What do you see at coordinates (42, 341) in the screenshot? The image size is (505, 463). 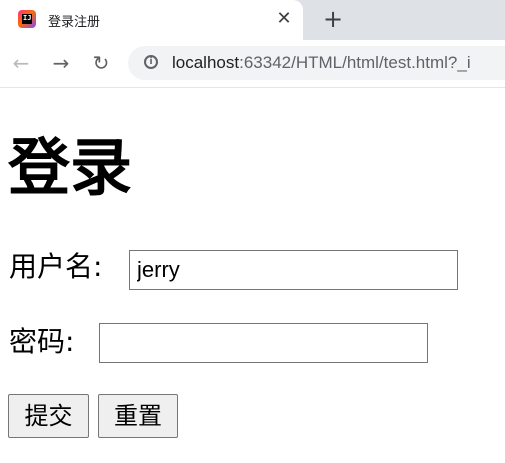 I see `password-label: 密码:` at bounding box center [42, 341].